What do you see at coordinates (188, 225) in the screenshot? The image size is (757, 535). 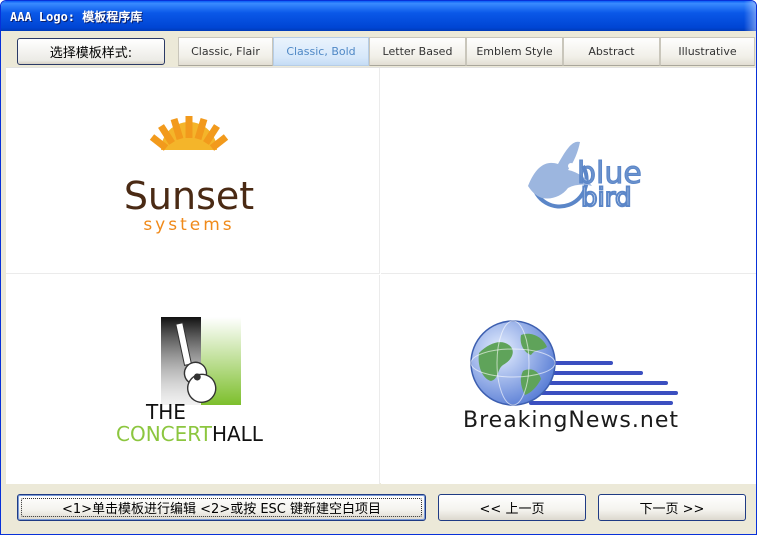 I see `systems-text: systems` at bounding box center [188, 225].